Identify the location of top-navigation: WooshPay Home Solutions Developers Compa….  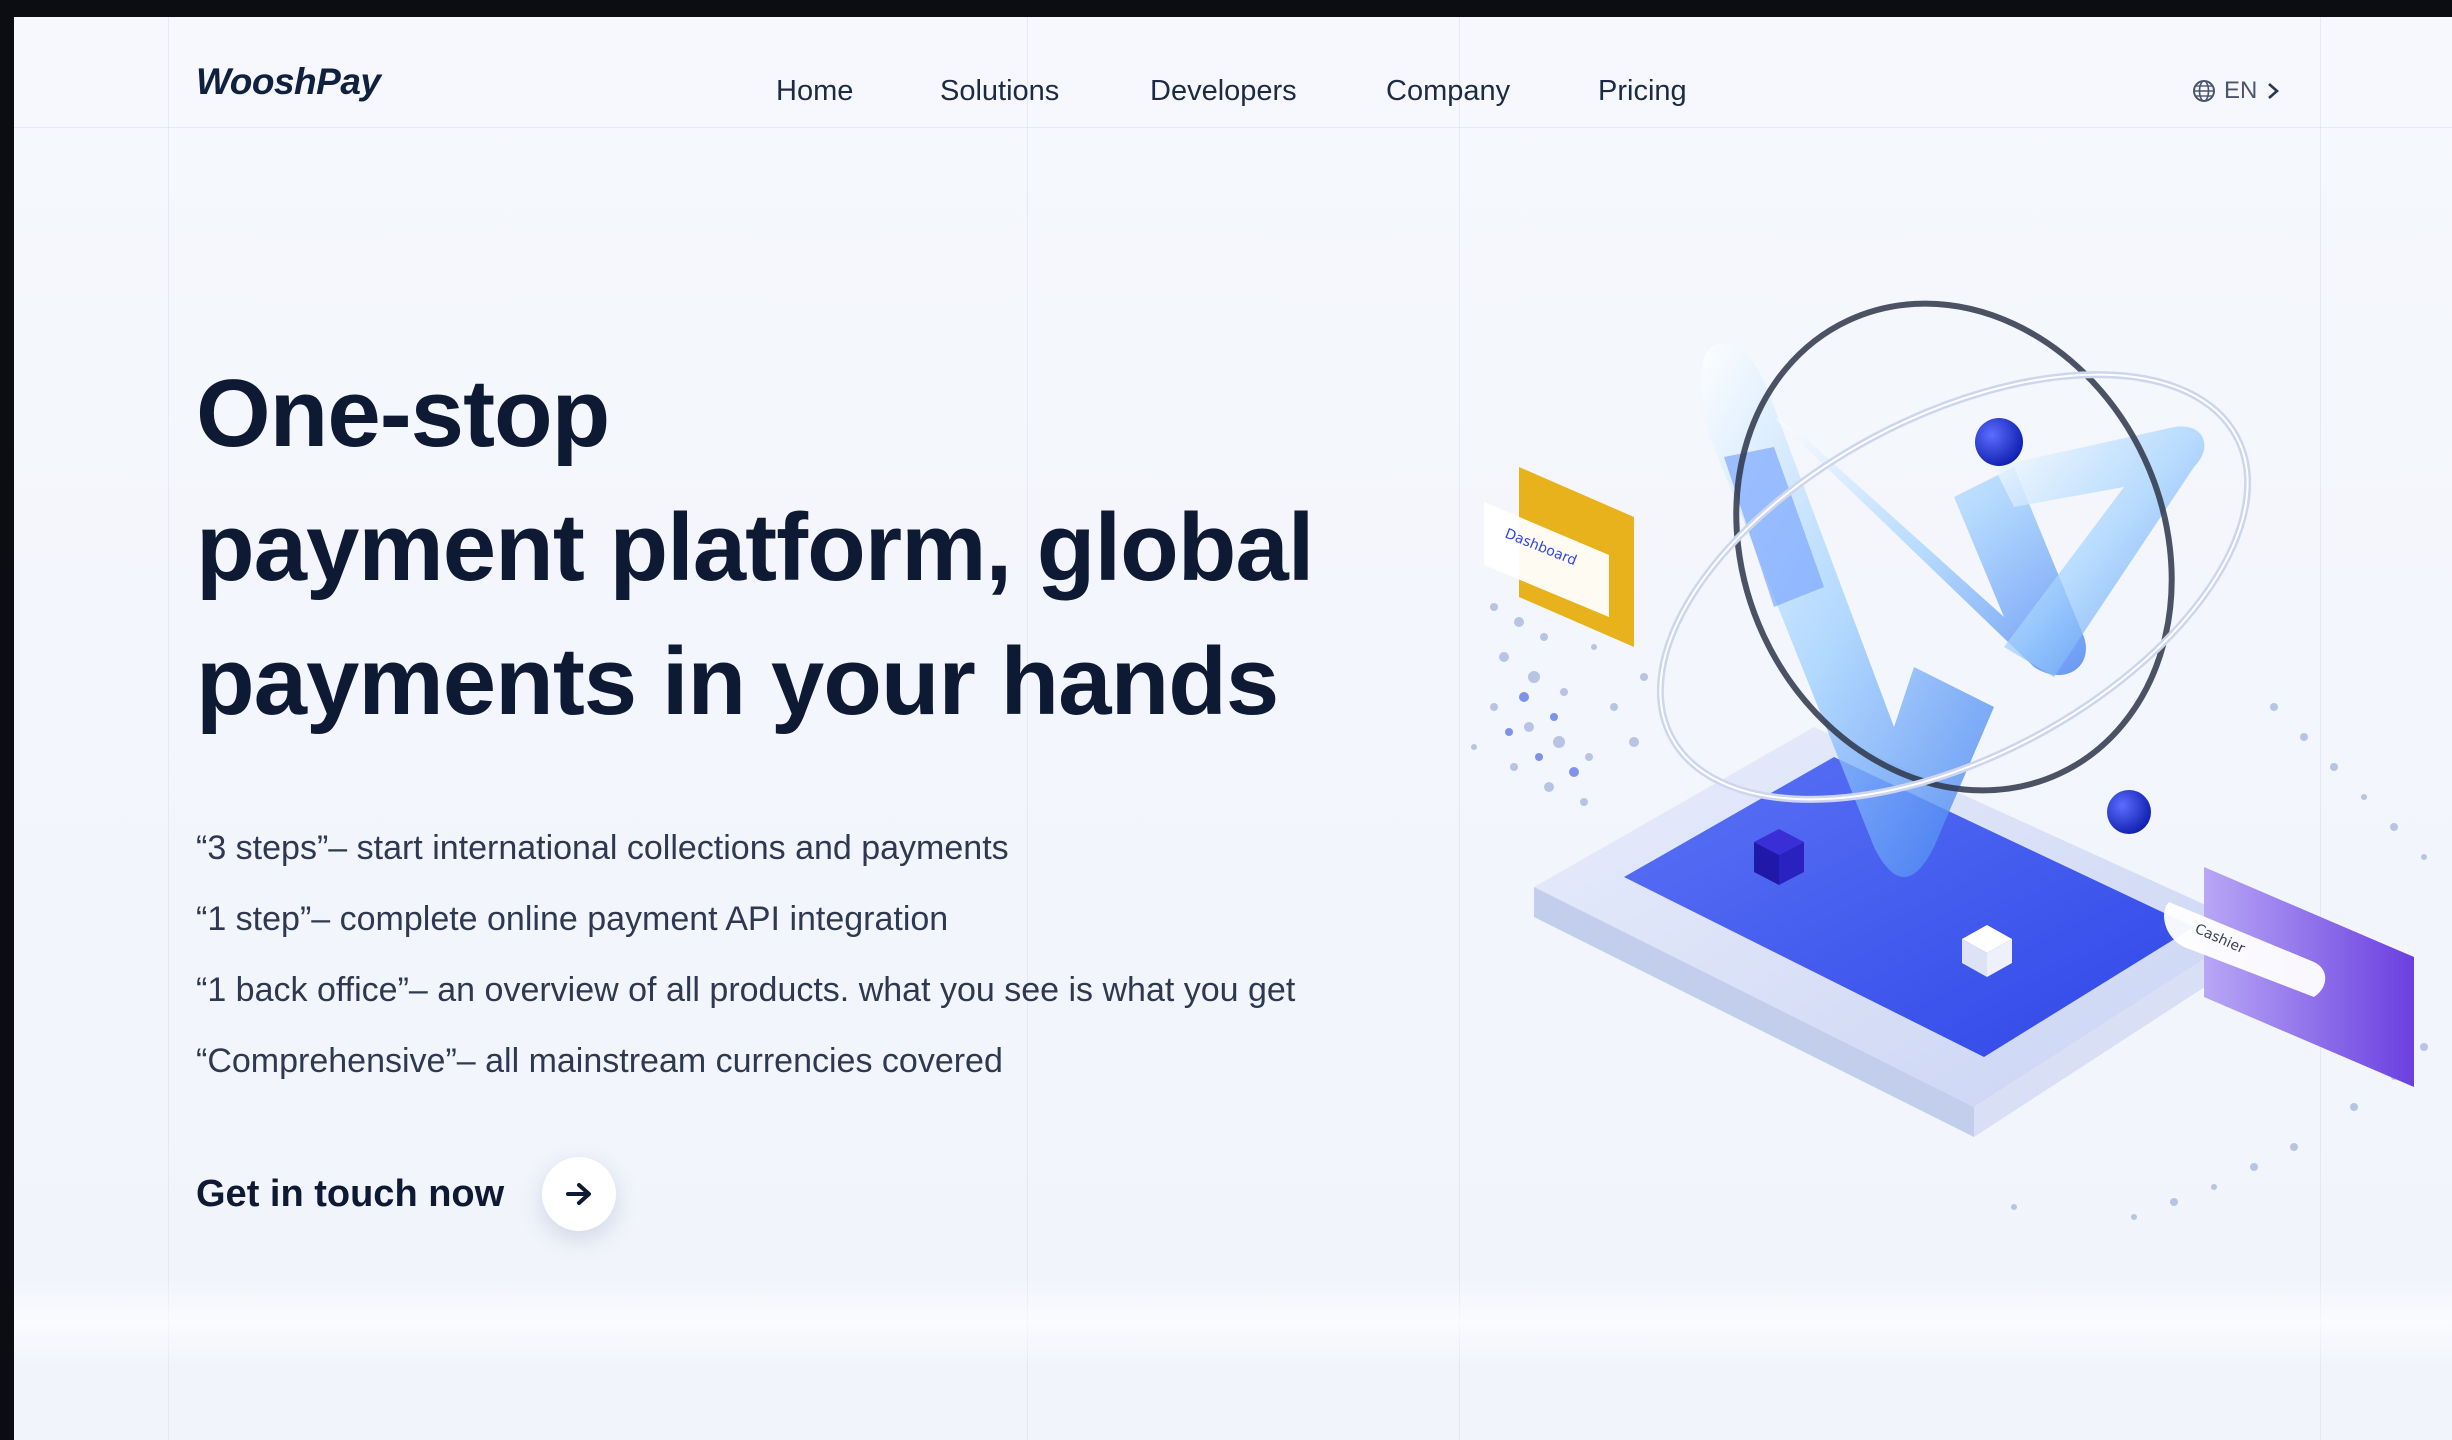
(1233, 87).